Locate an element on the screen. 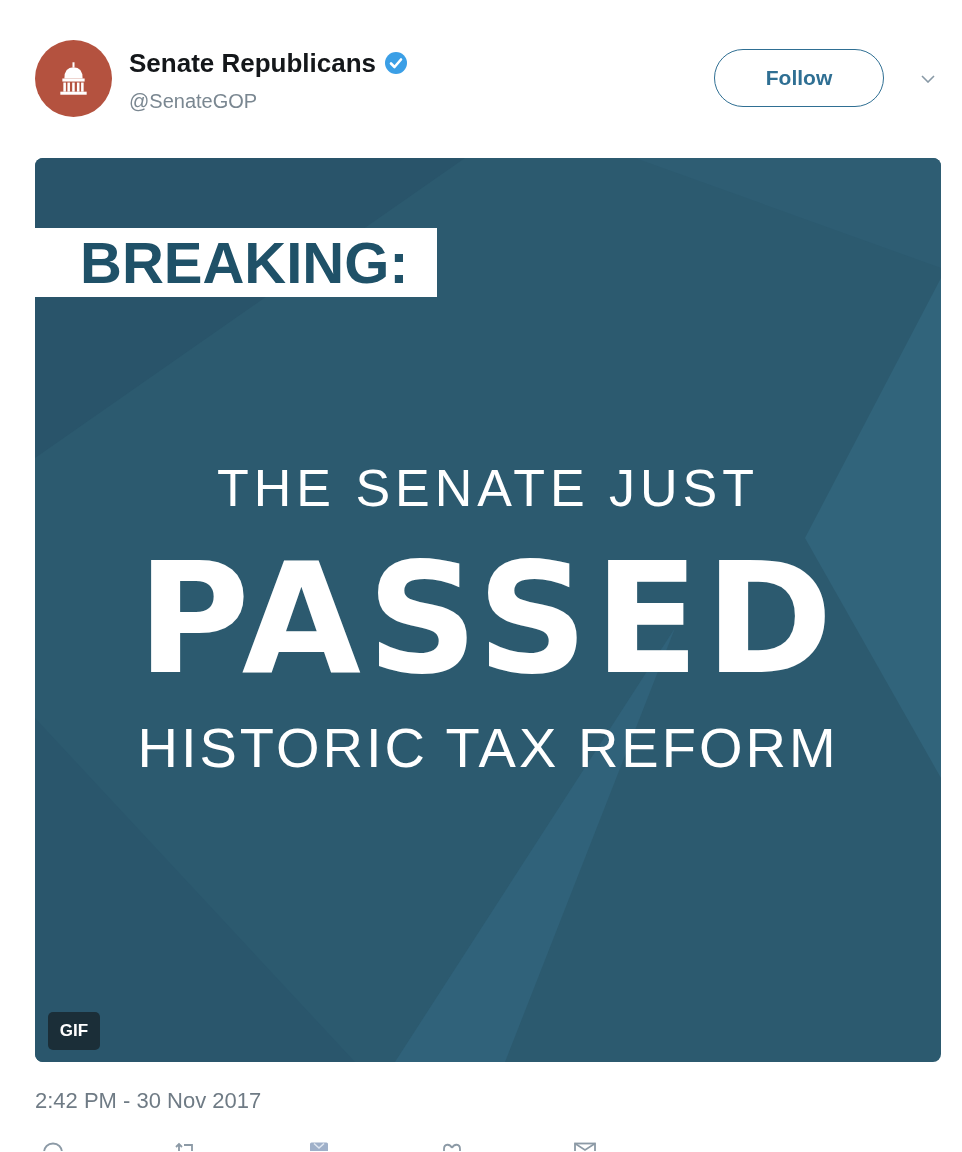  reply-icon is located at coordinates (53, 1146).